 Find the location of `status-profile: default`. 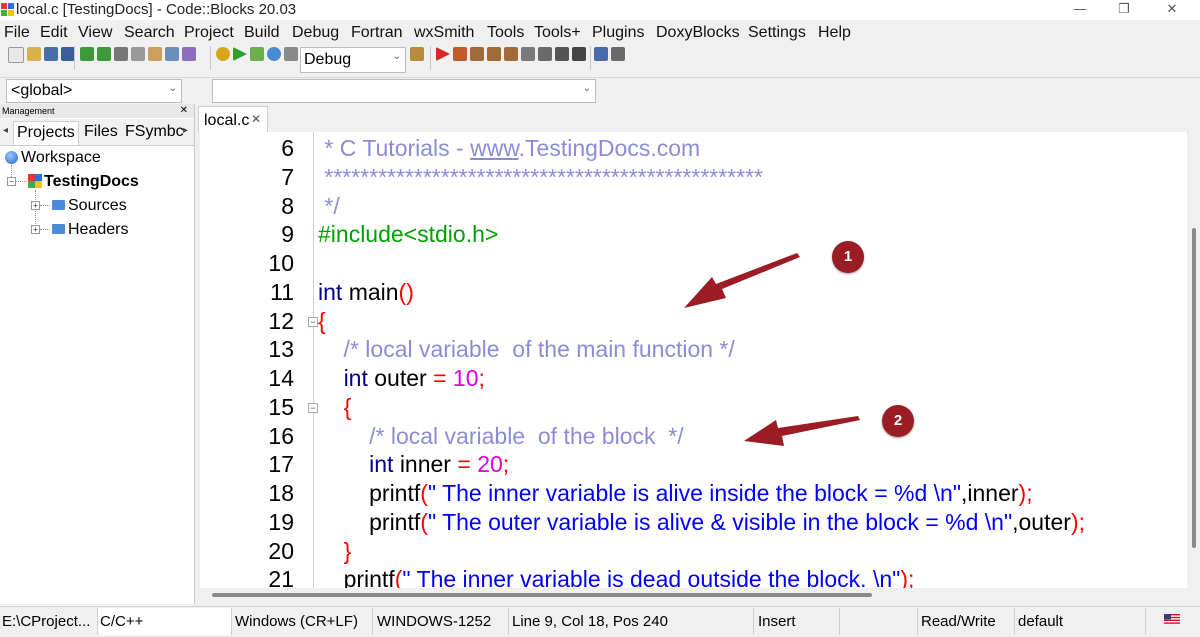

status-profile: default is located at coordinates (1081, 621).